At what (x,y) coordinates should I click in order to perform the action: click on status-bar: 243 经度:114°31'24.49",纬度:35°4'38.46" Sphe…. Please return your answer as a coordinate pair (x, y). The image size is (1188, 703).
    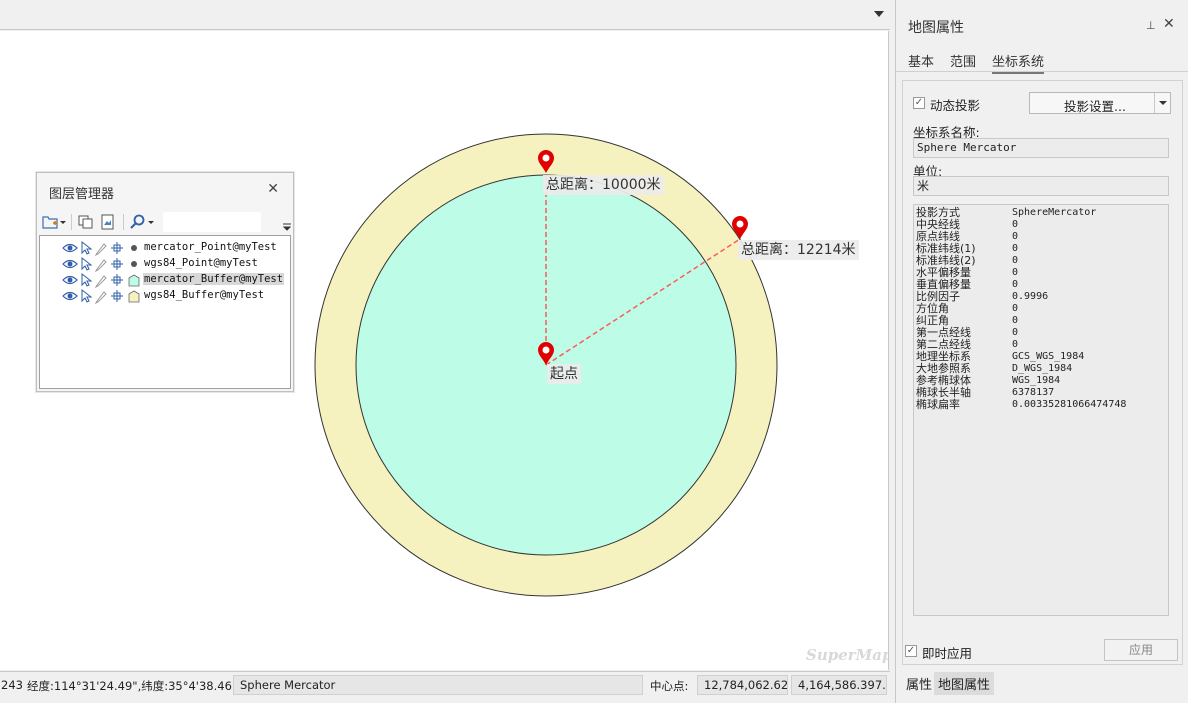
    Looking at the image, I should click on (445, 685).